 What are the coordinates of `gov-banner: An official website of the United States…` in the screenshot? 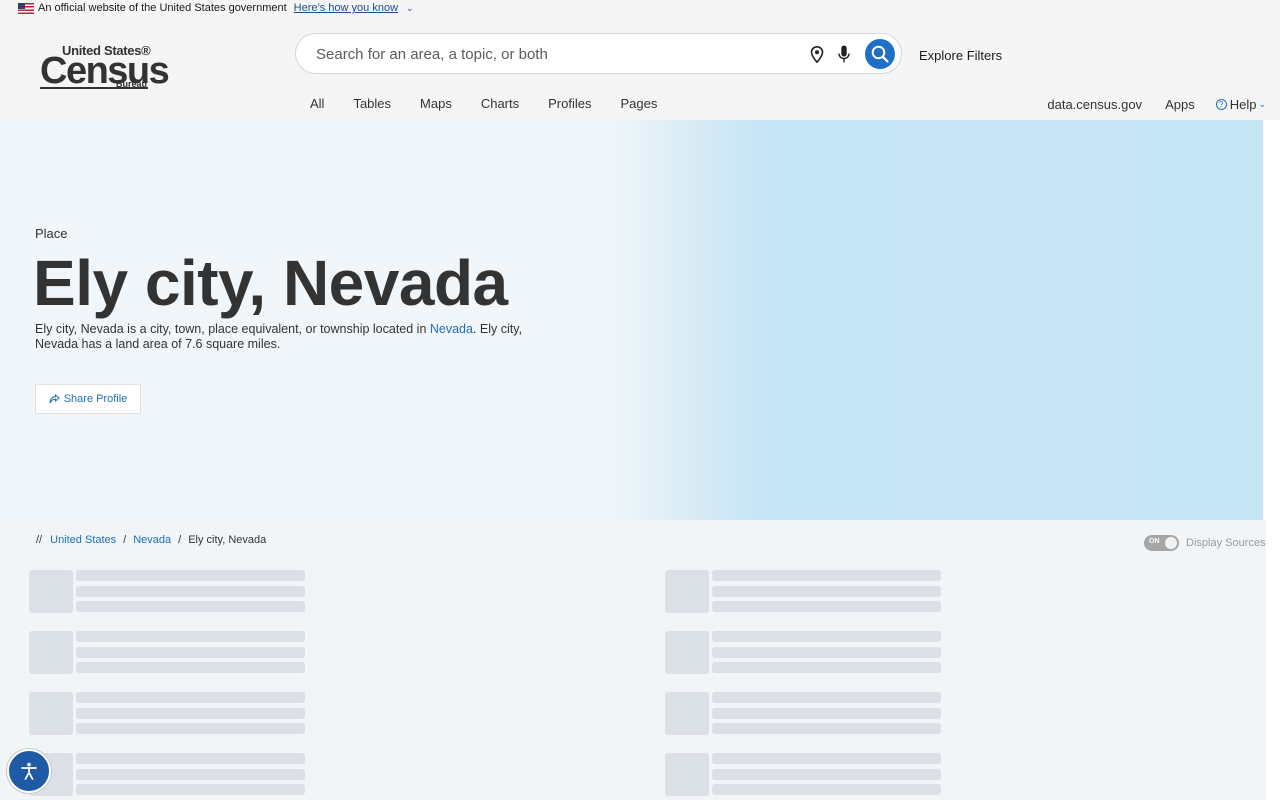 It's located at (640, 8).